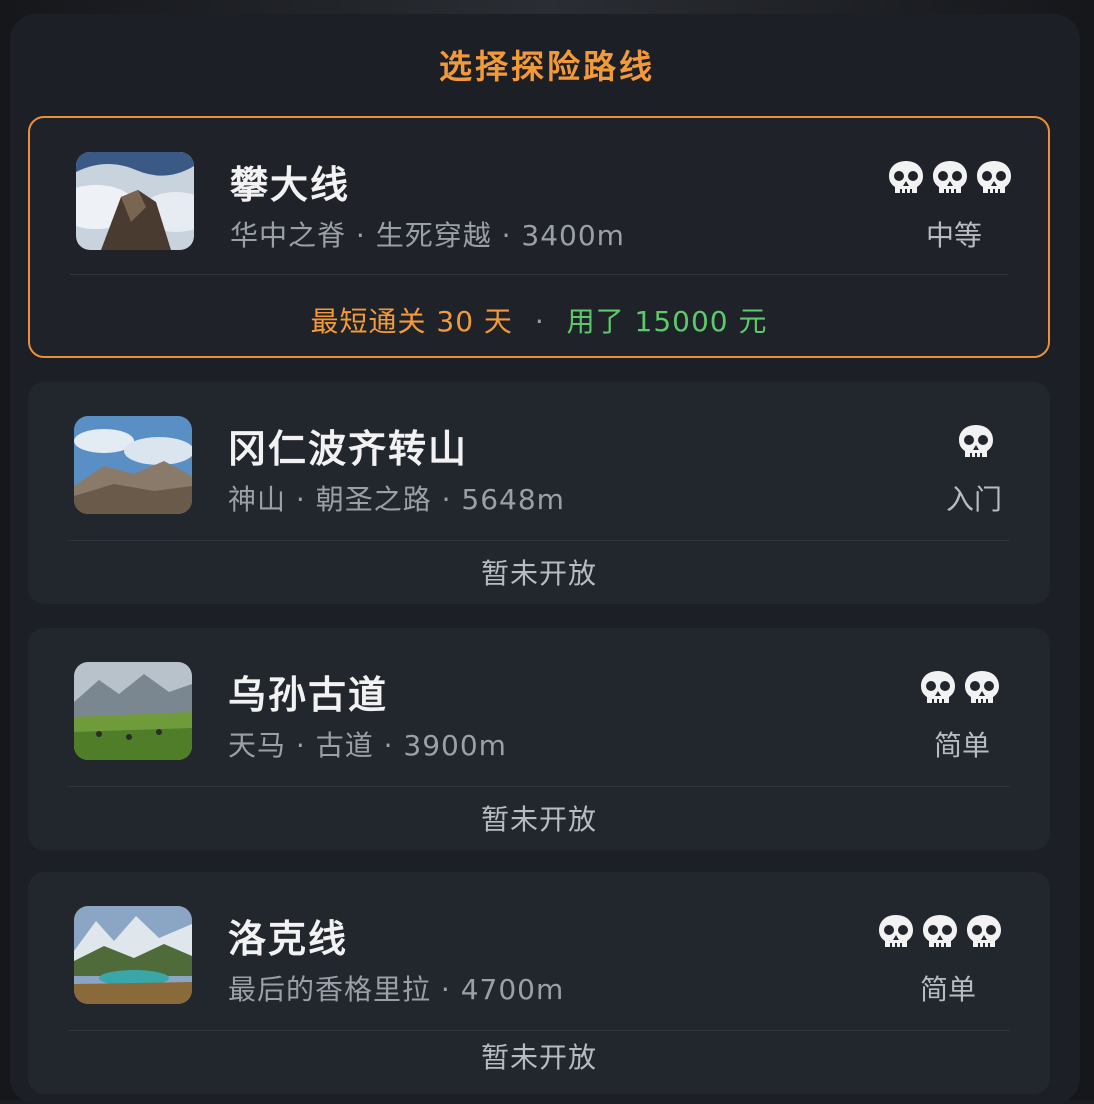 This screenshot has width=1094, height=1104. What do you see at coordinates (427, 235) in the screenshot?
I see `route-subtitle: 华中之脊 · 生死穿越 · 3400m` at bounding box center [427, 235].